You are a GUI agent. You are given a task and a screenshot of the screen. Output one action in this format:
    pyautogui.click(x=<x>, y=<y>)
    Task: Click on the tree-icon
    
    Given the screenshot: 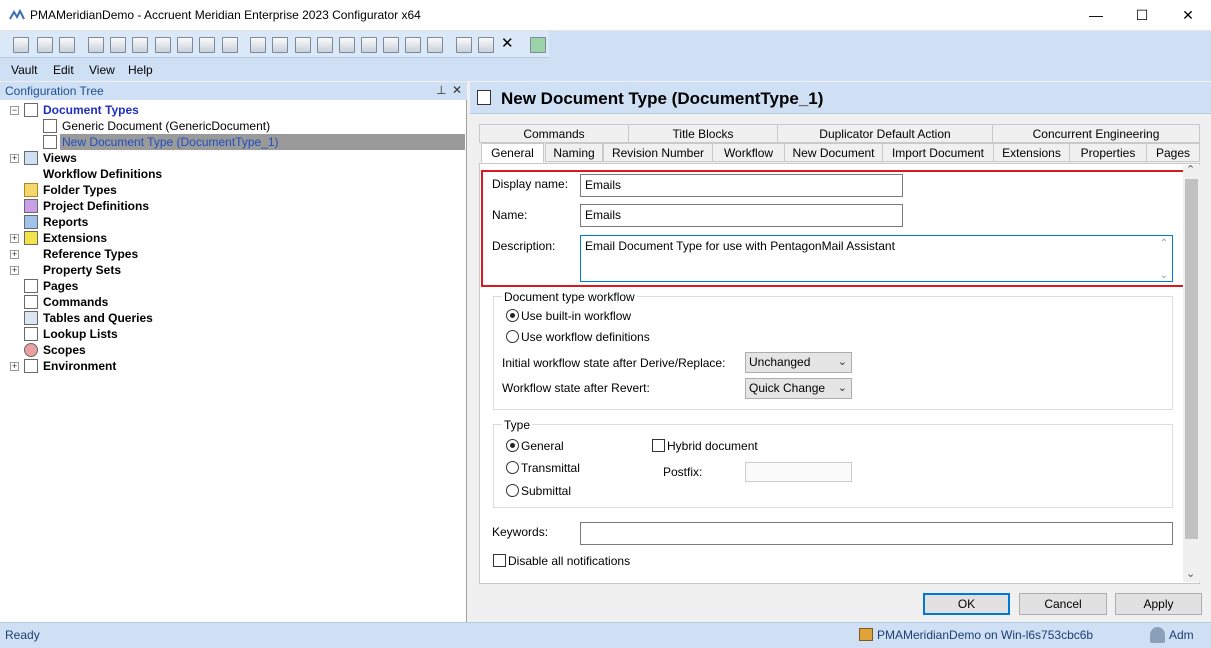 What is the action you would take?
    pyautogui.click(x=303, y=45)
    